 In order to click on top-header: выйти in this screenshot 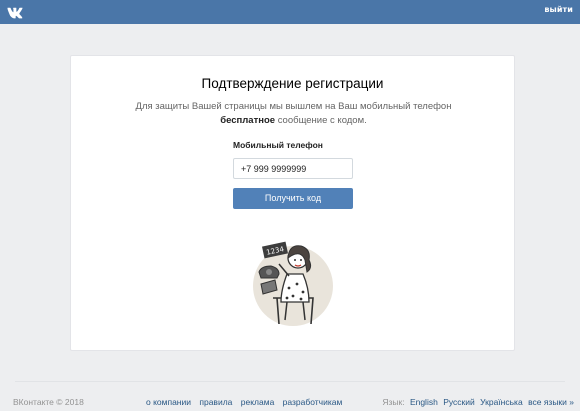, I will do `click(290, 12)`.